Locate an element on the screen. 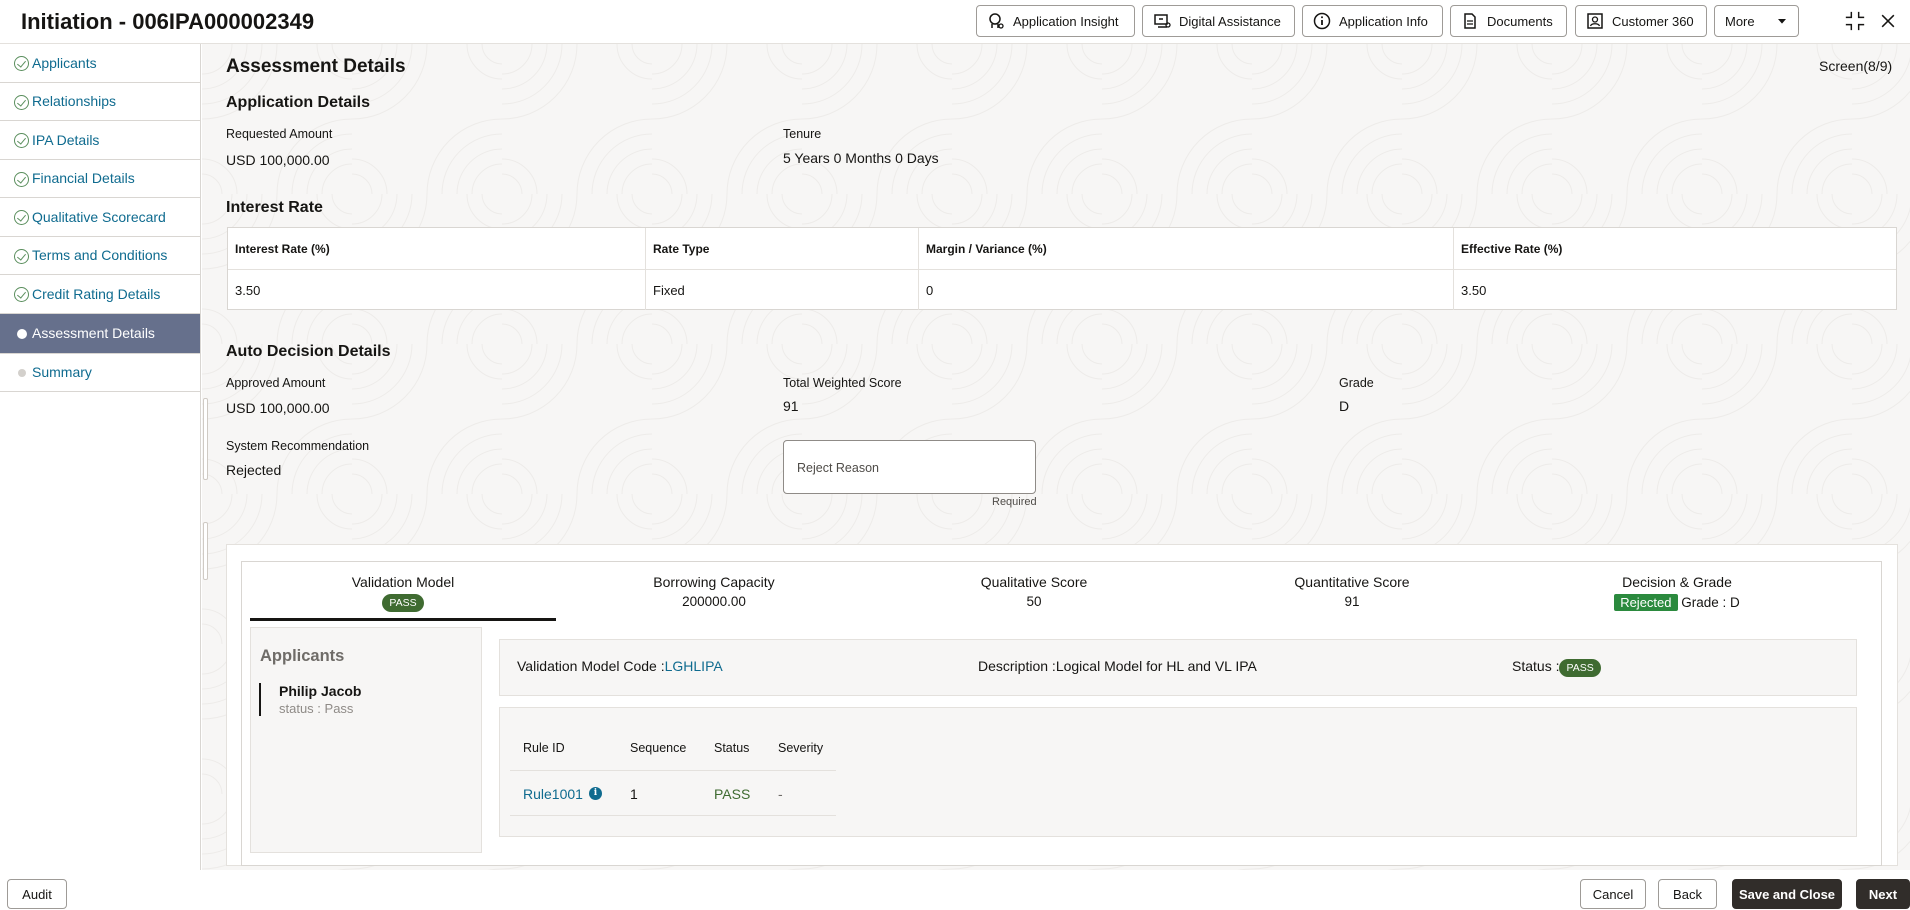 This screenshot has height=910, width=1910. customer-360-label: Customer 360 is located at coordinates (1653, 21).